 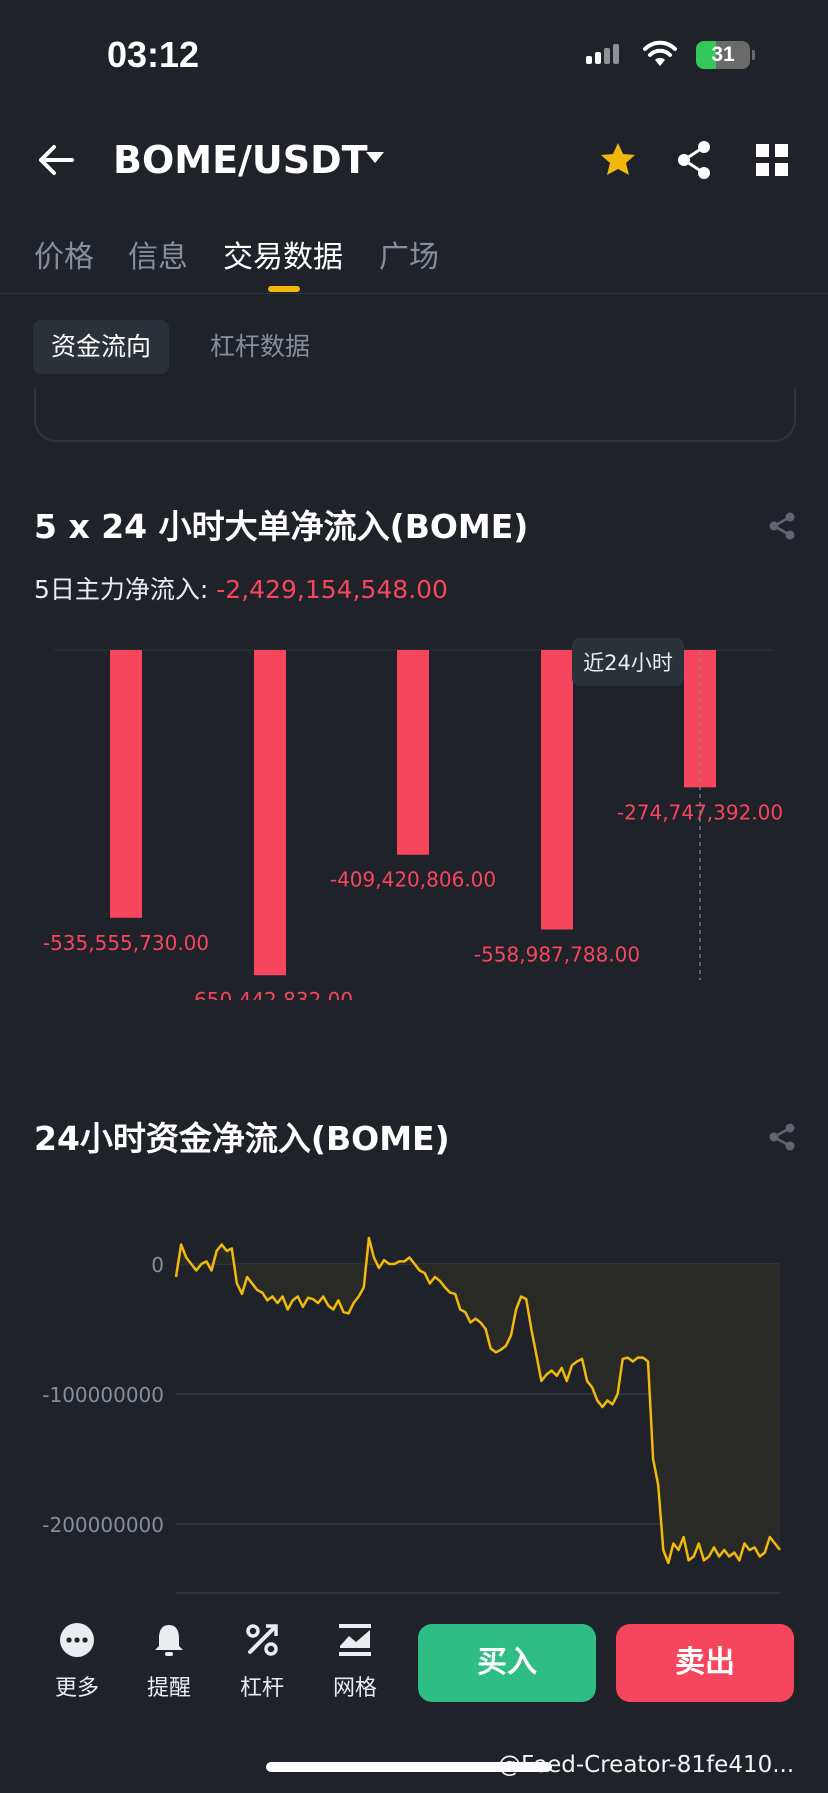 I want to click on bell-icon, so click(x=169, y=1640).